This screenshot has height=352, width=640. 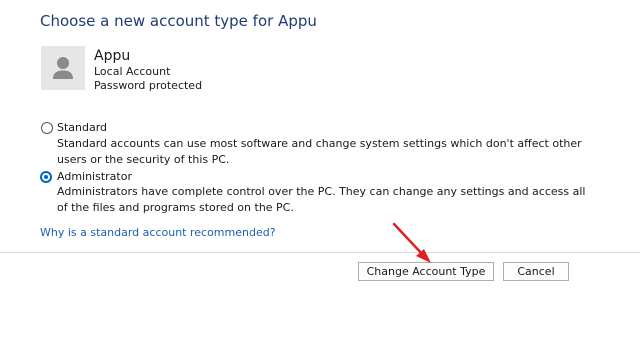 What do you see at coordinates (158, 232) in the screenshot?
I see `help-link: Why is a standard account recommended?` at bounding box center [158, 232].